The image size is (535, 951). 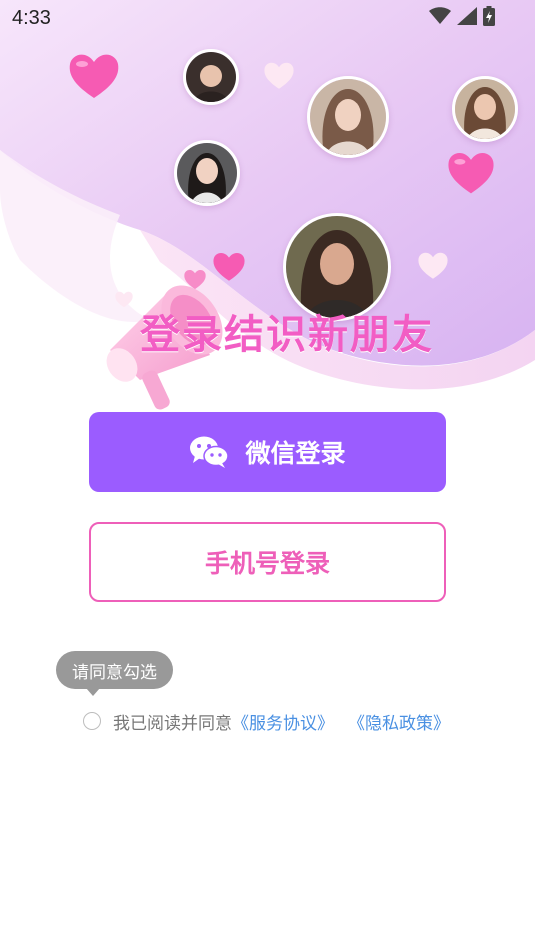 I want to click on status-icons, so click(x=462, y=16).